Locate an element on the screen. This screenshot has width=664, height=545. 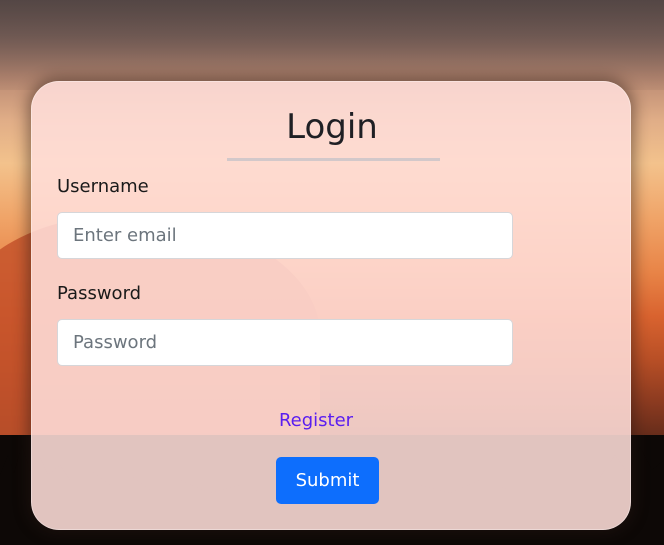
page-title: Login is located at coordinates (332, 127).